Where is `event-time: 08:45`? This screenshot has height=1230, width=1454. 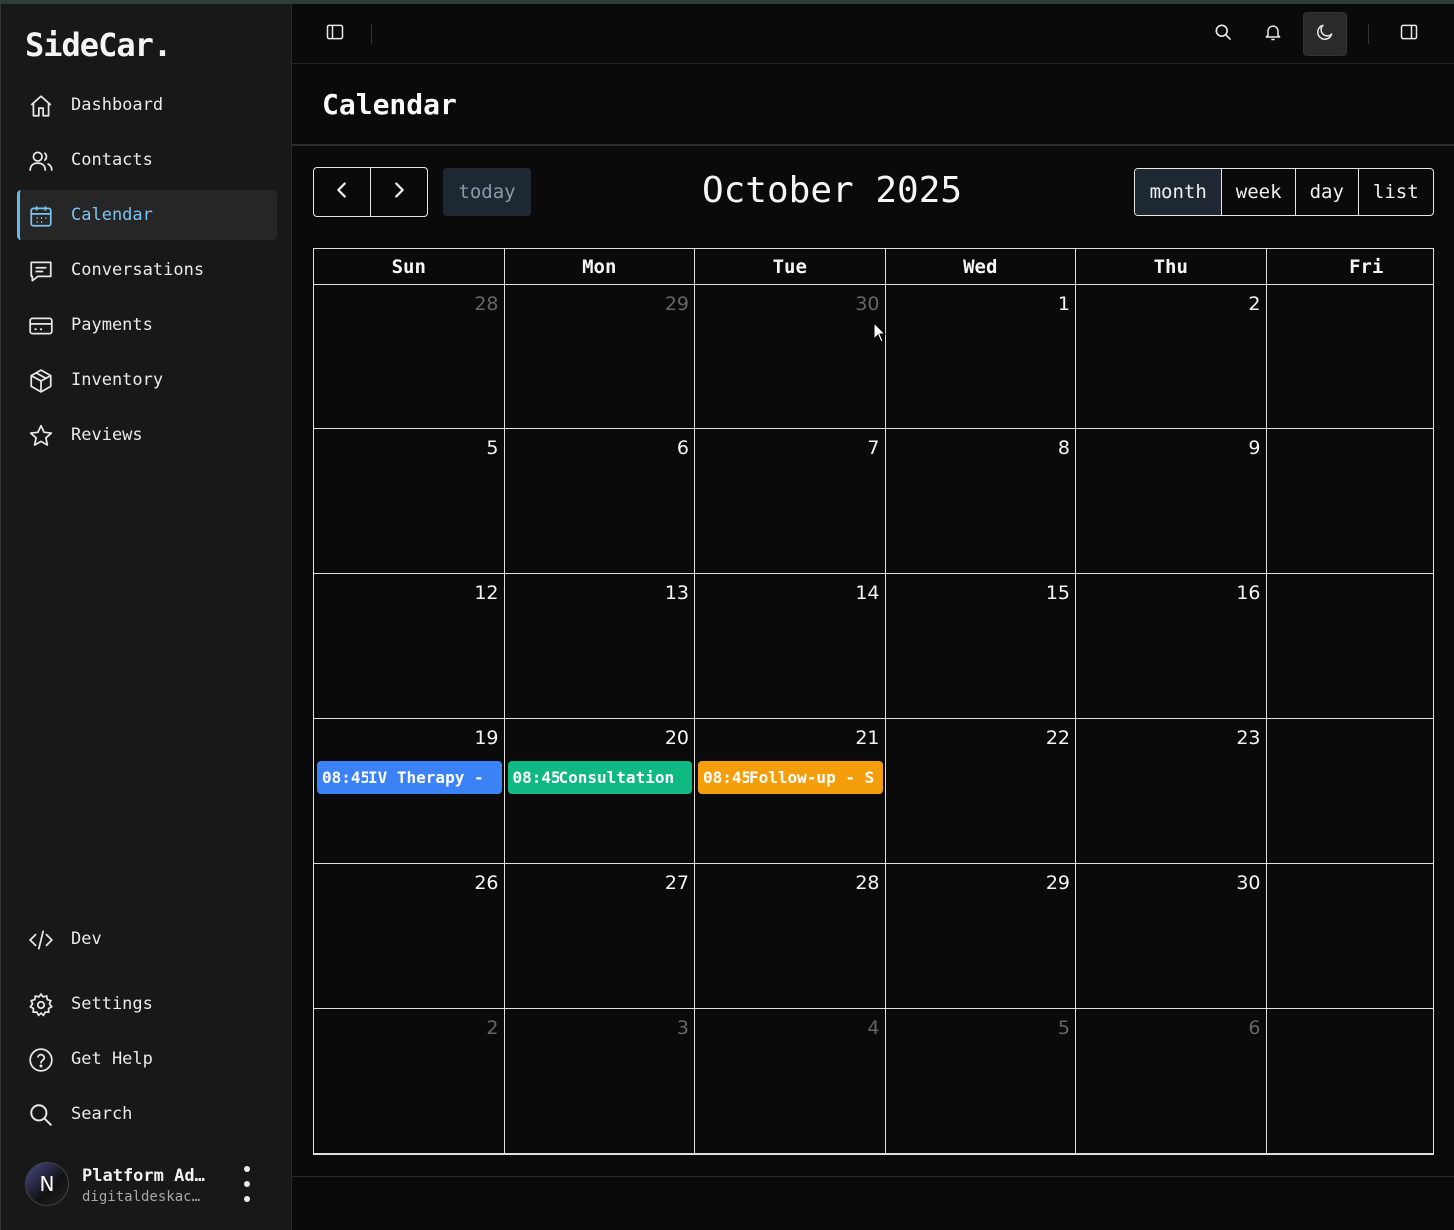
event-time: 08:45 is located at coordinates (345, 777).